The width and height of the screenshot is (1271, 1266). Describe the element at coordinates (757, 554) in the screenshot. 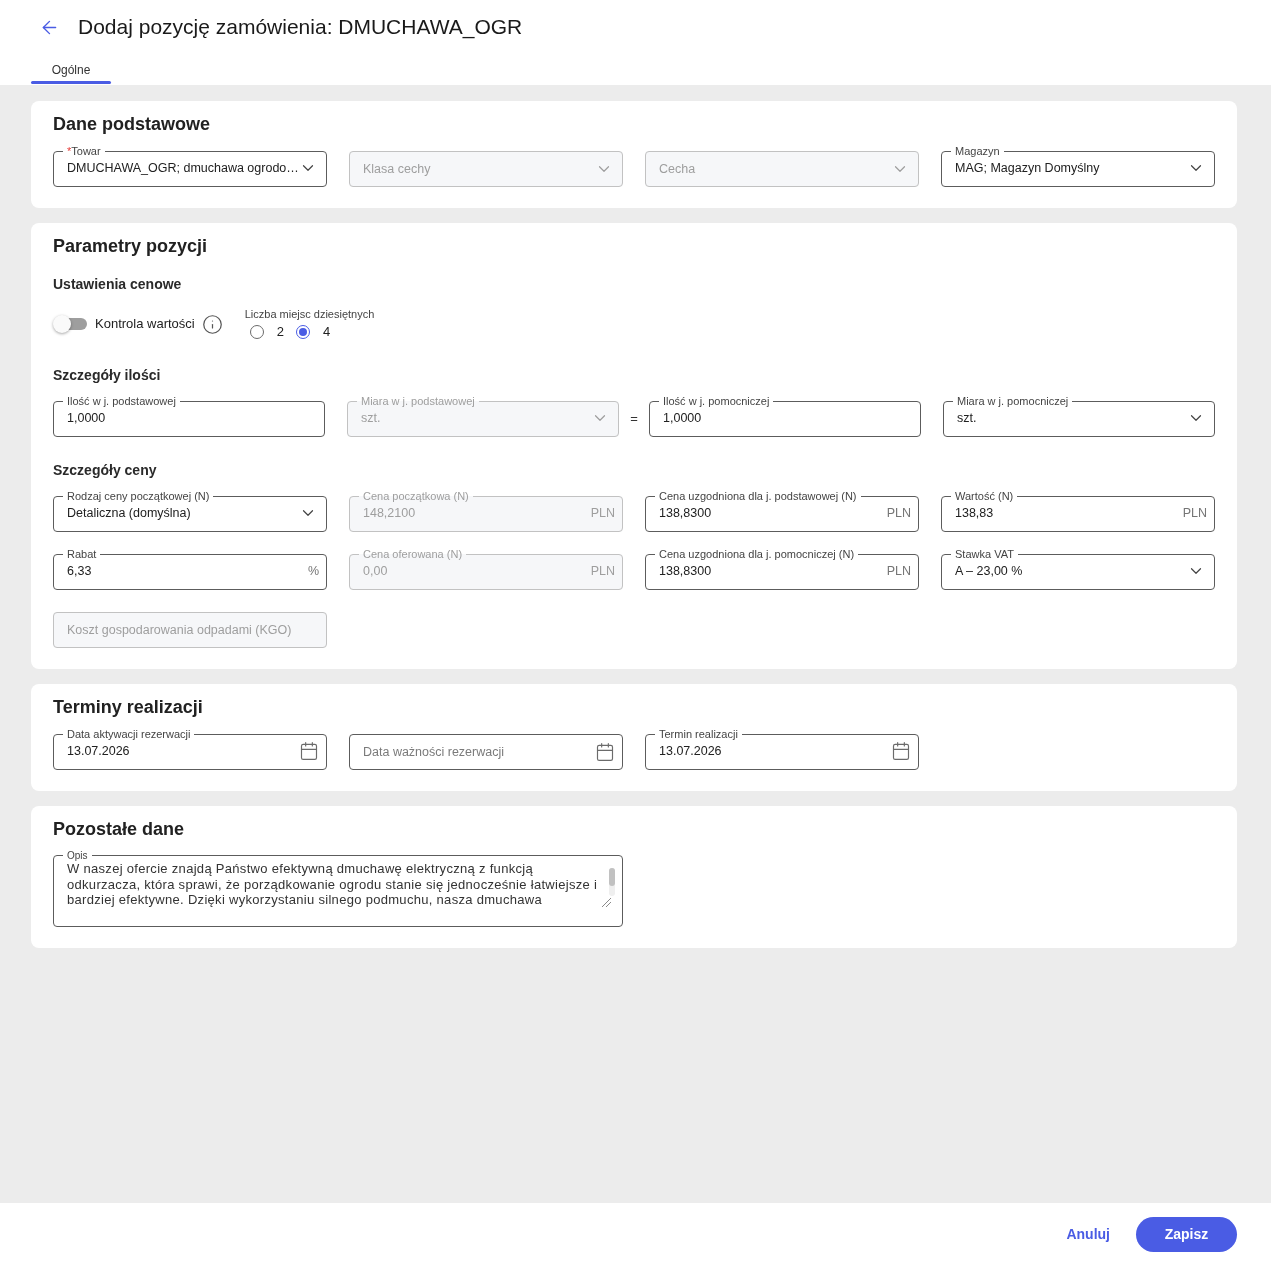

I see `field-label: Cena uzgodniona dla j. pomocniczej (N)` at that location.